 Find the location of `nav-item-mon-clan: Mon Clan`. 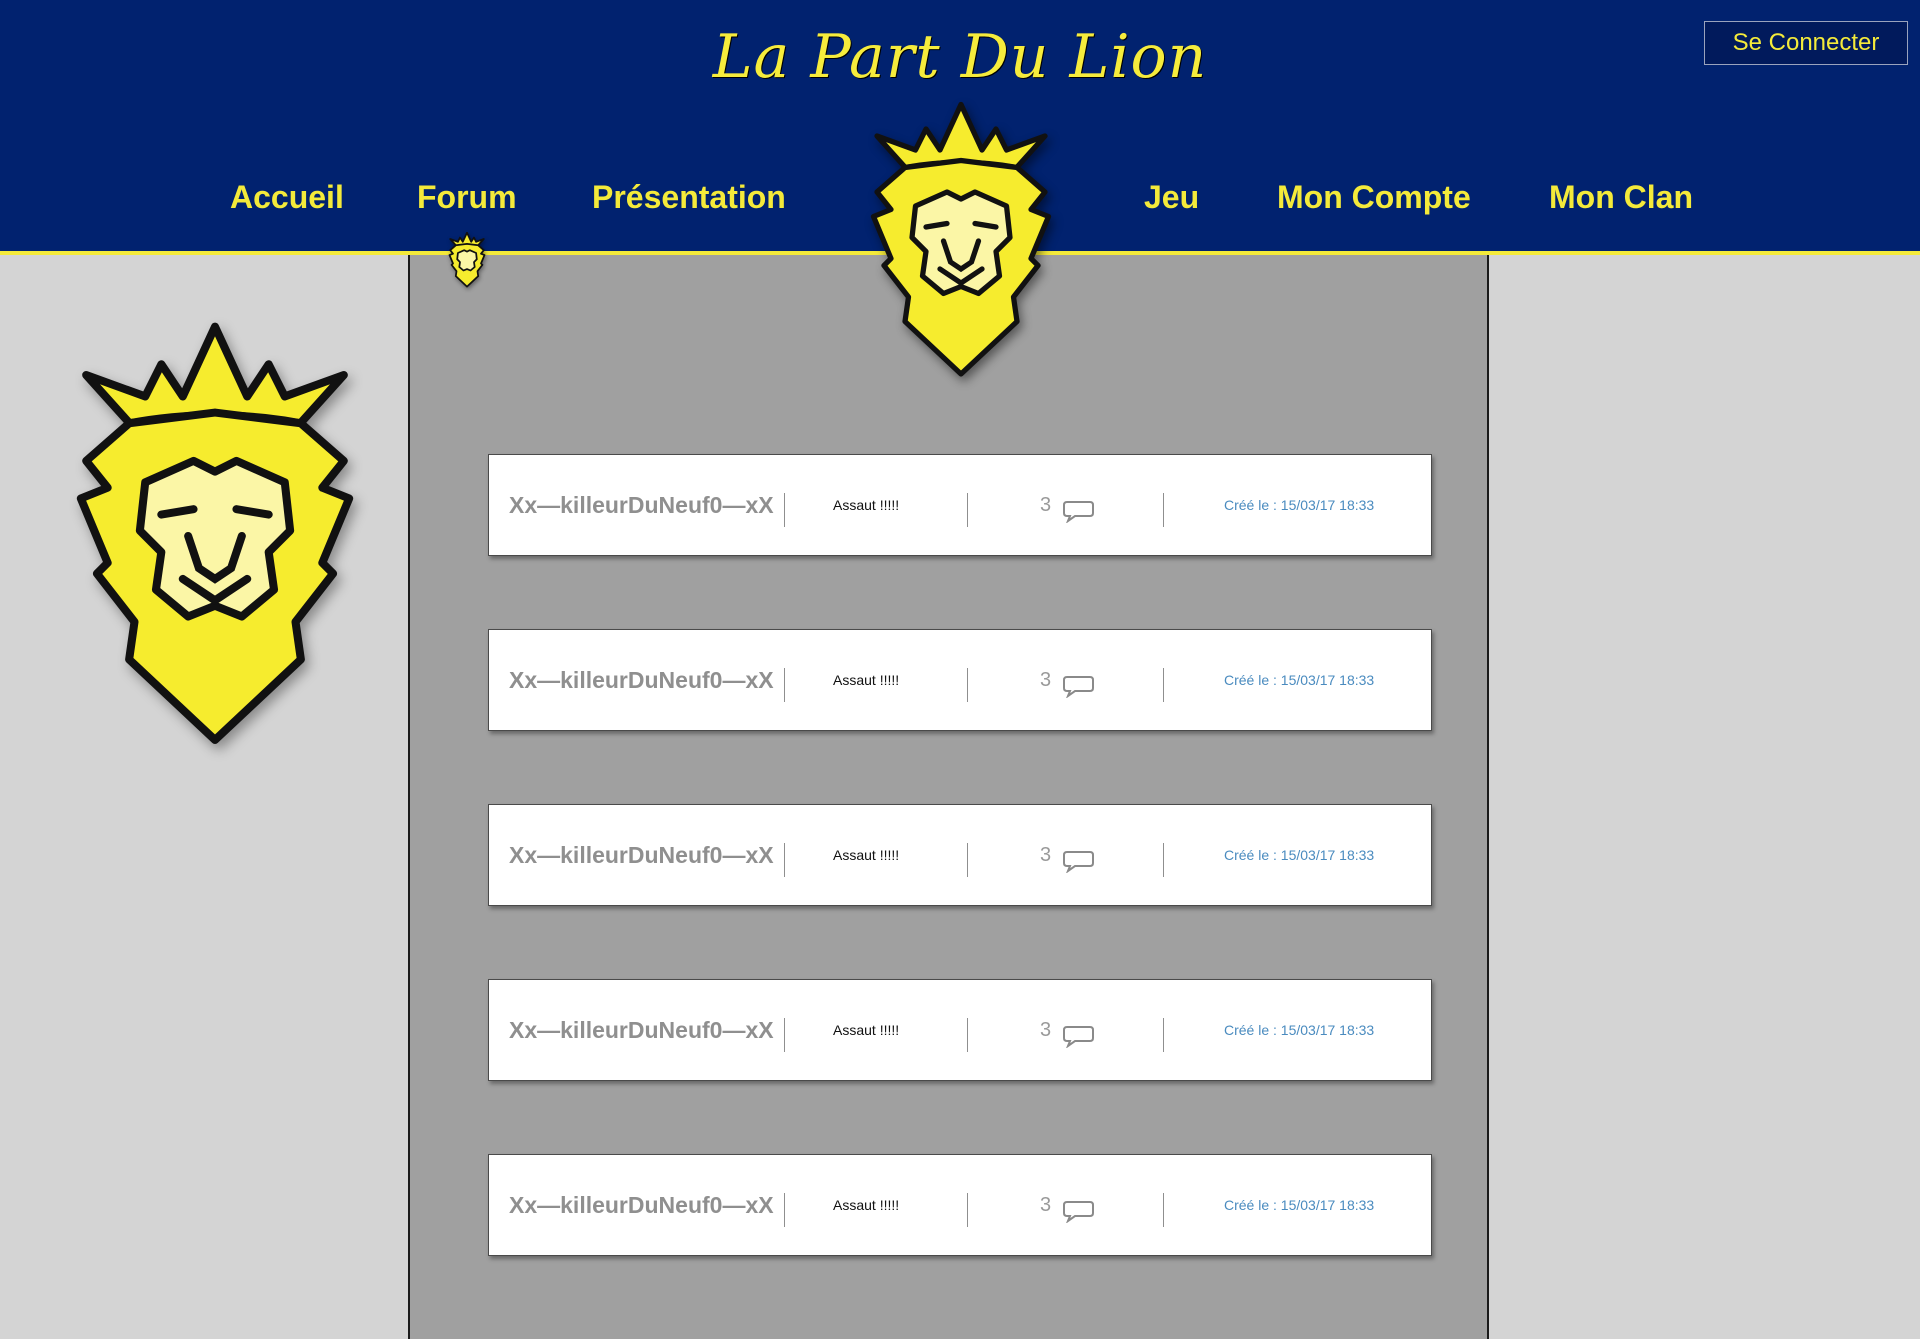

nav-item-mon-clan: Mon Clan is located at coordinates (1621, 197).